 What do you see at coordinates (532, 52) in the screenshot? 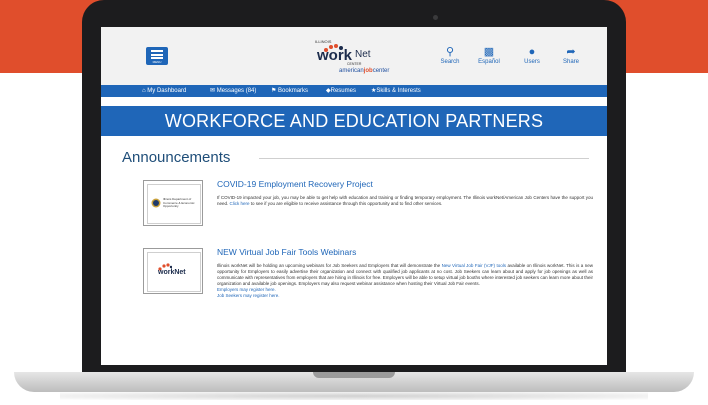
I see `users-icon: ●` at bounding box center [532, 52].